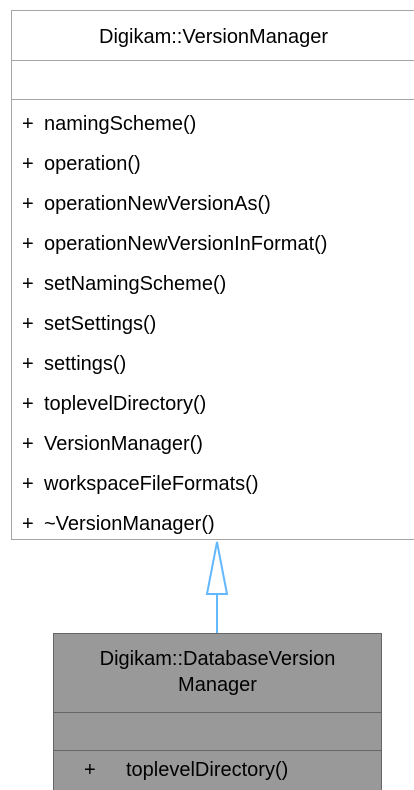  Describe the element at coordinates (213, 164) in the screenshot. I see `method-item: + operation()` at that location.